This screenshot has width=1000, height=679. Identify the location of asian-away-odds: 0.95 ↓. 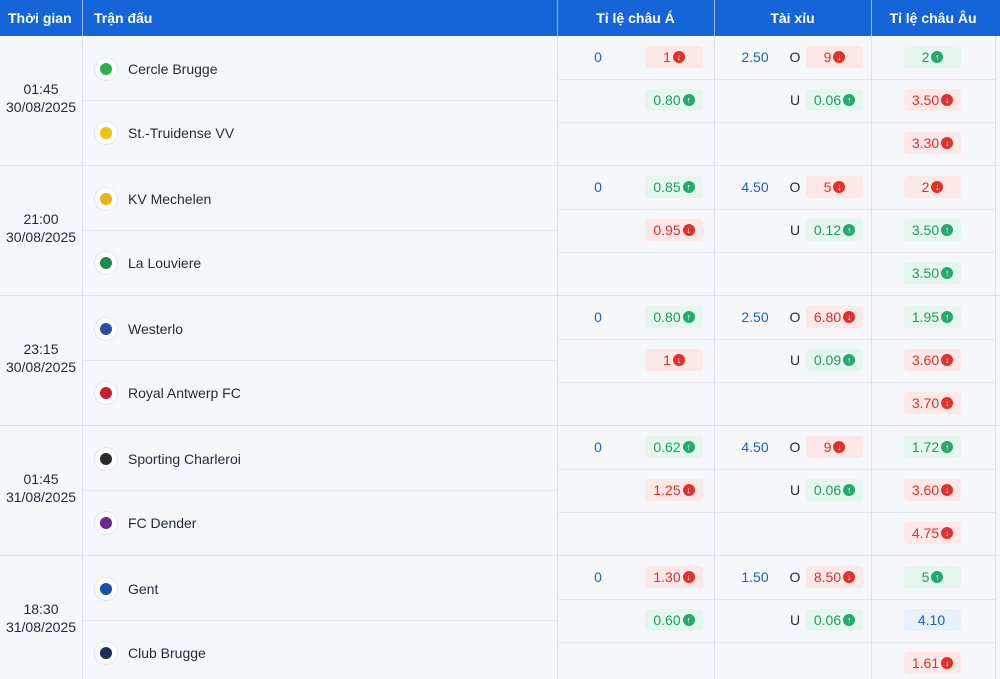
(674, 230).